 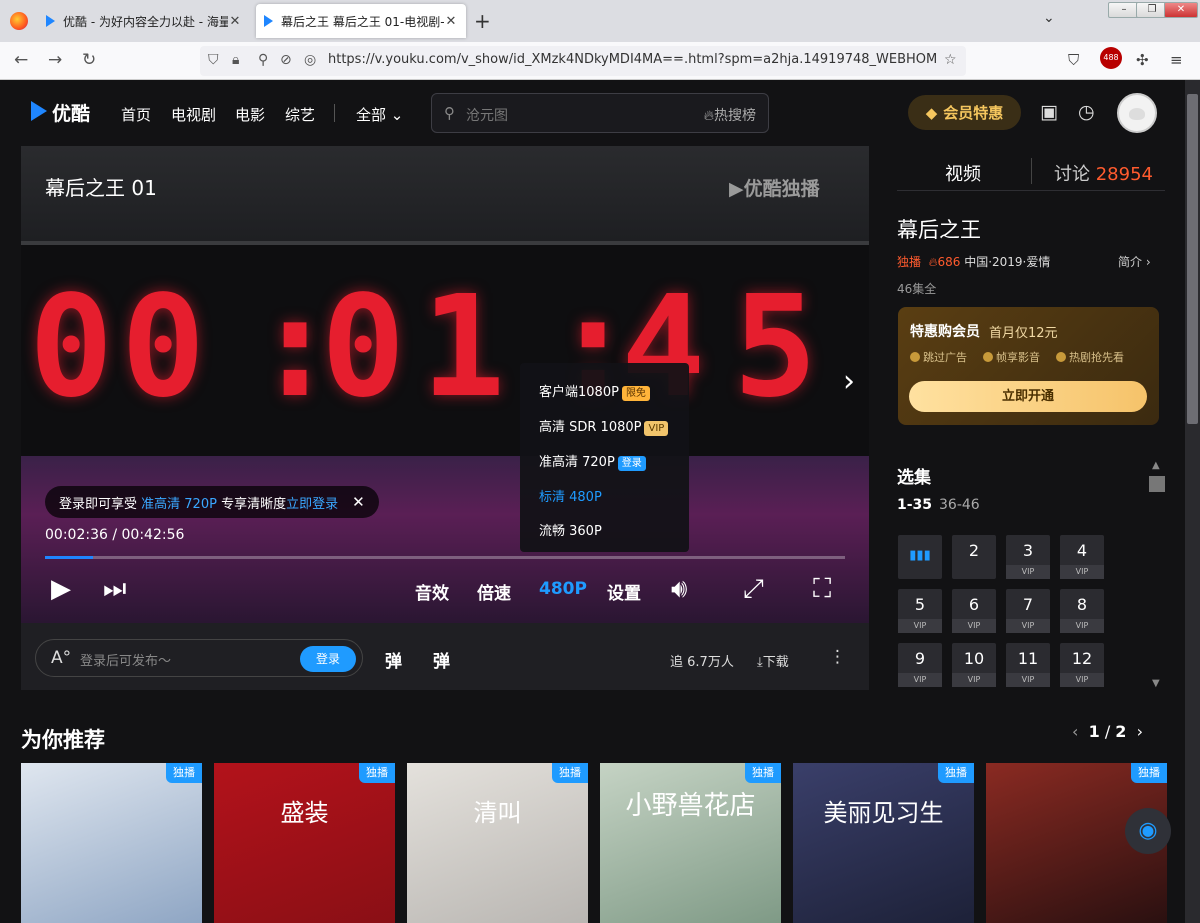 What do you see at coordinates (21, 60) in the screenshot?
I see `back-icon: ←` at bounding box center [21, 60].